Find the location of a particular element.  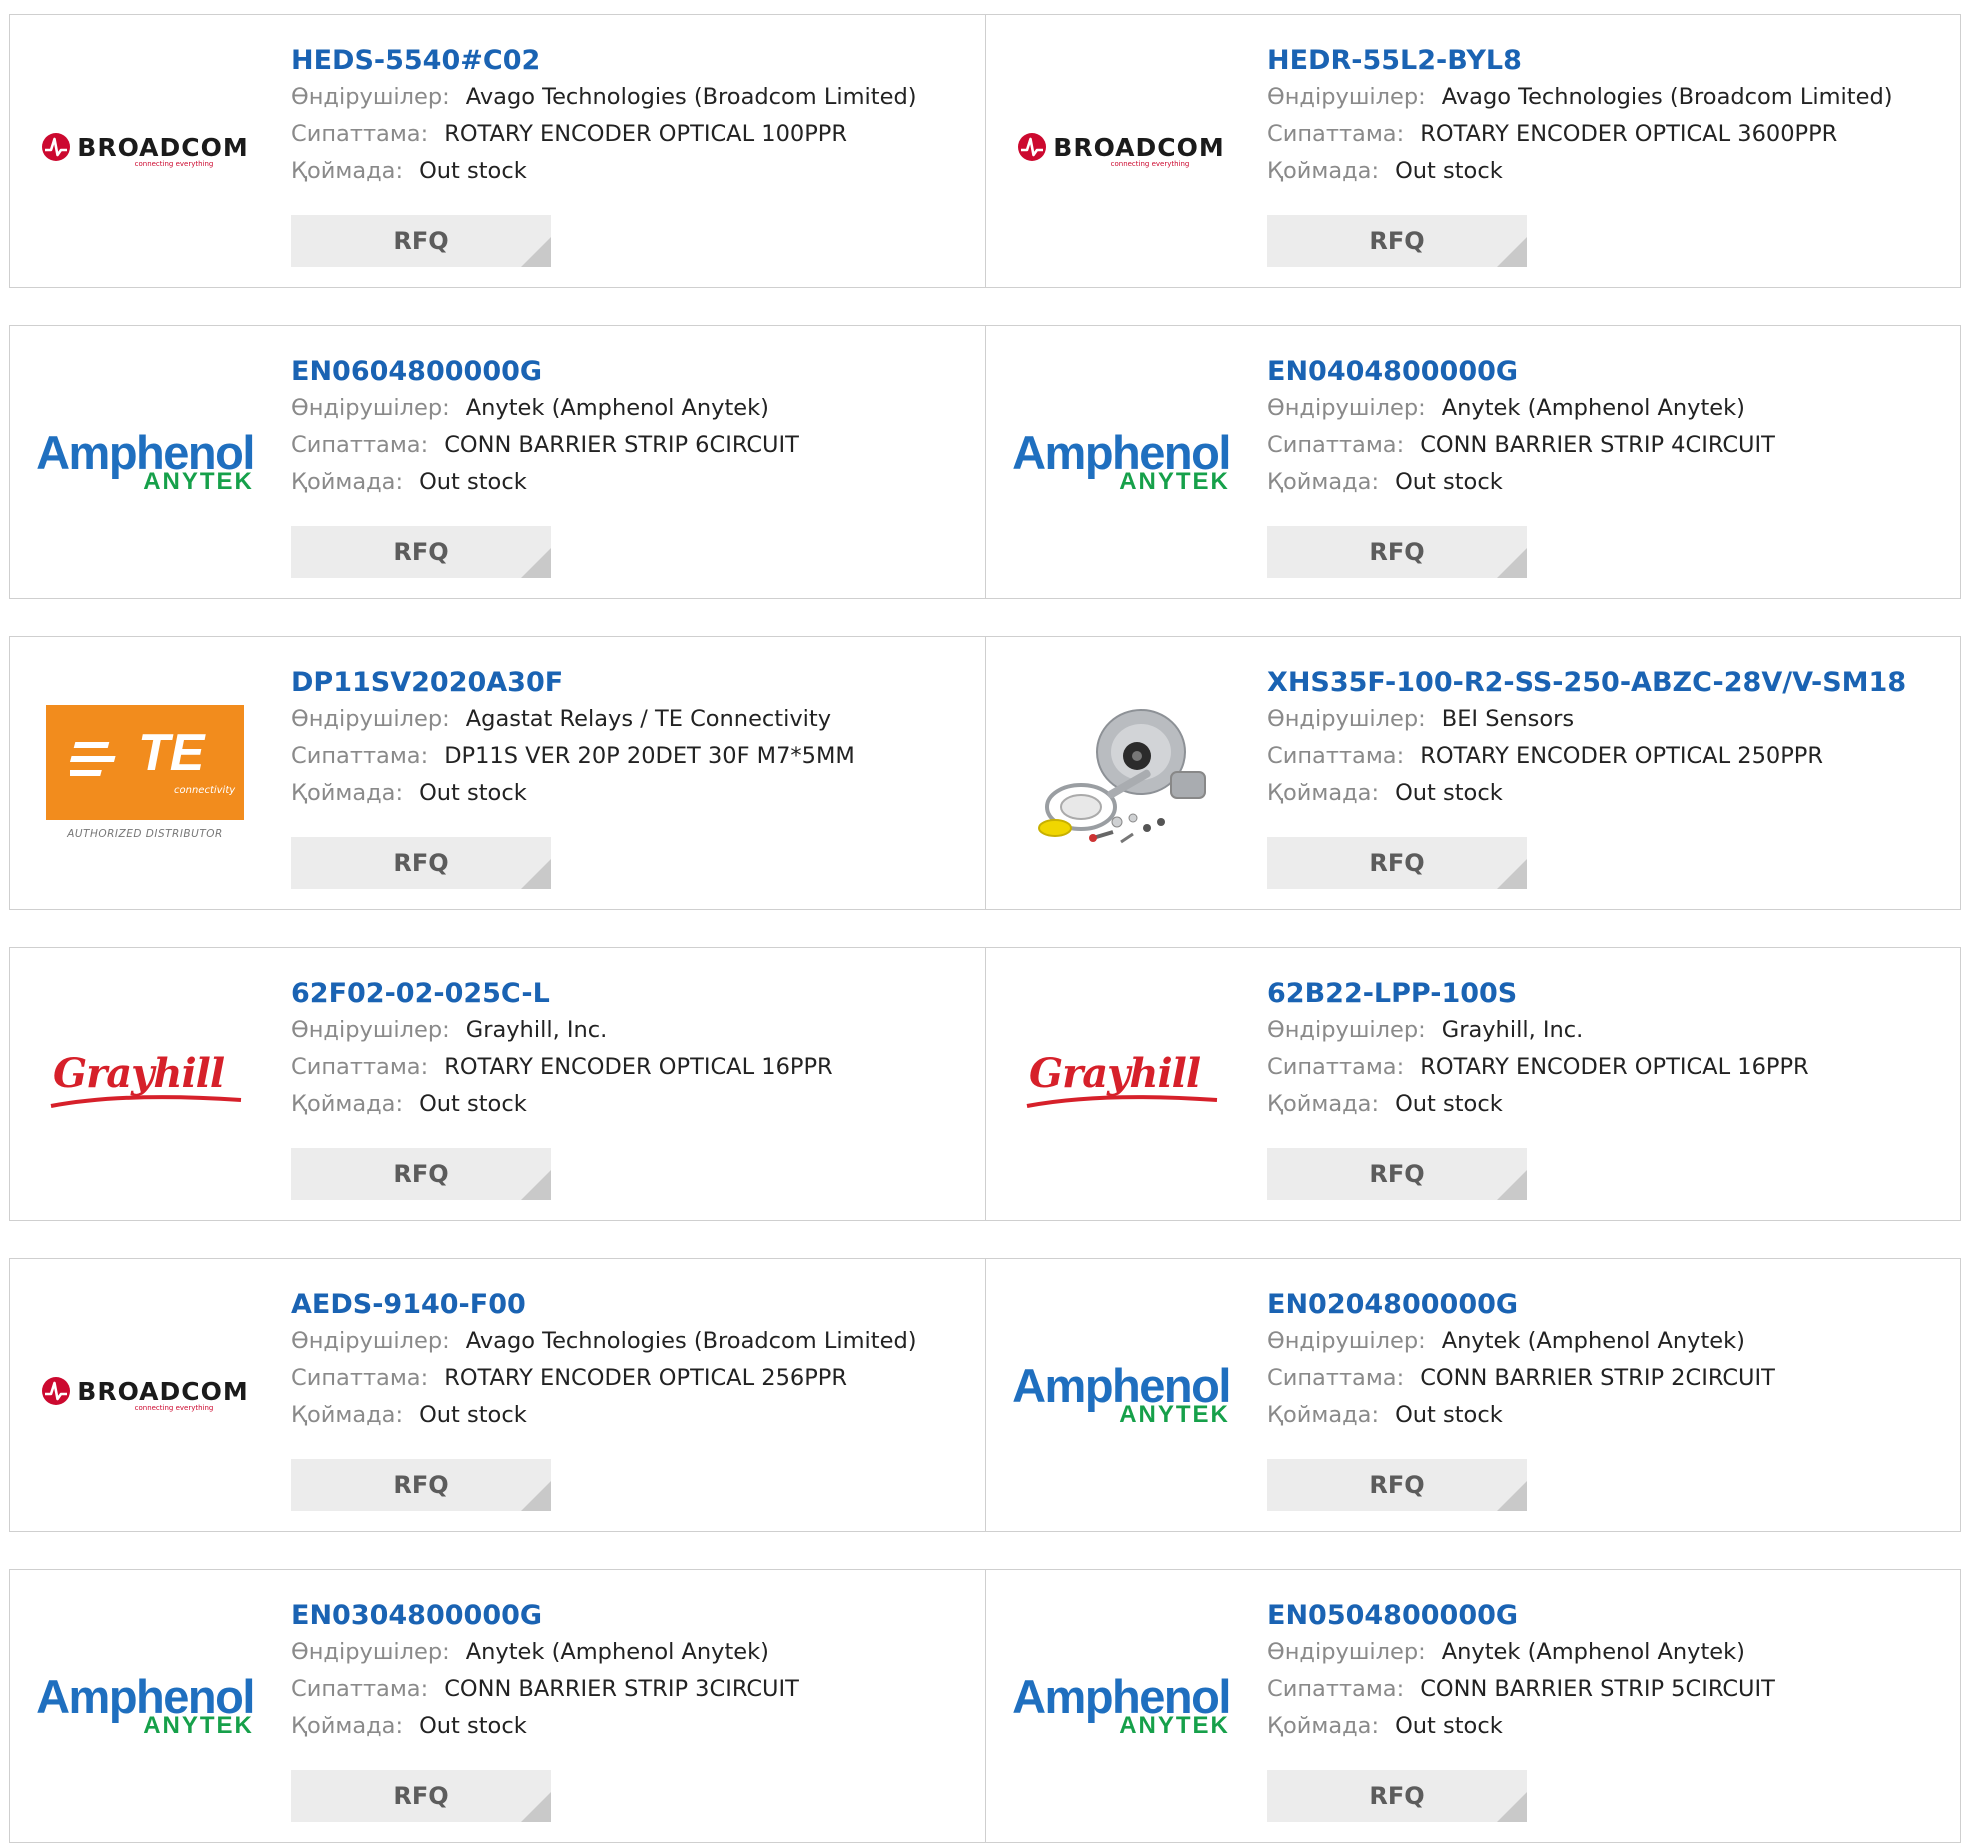

part-number-link: XHS35F-100-R2-SS-250-ABZC-28V/V-SM18 is located at coordinates (1608, 683).